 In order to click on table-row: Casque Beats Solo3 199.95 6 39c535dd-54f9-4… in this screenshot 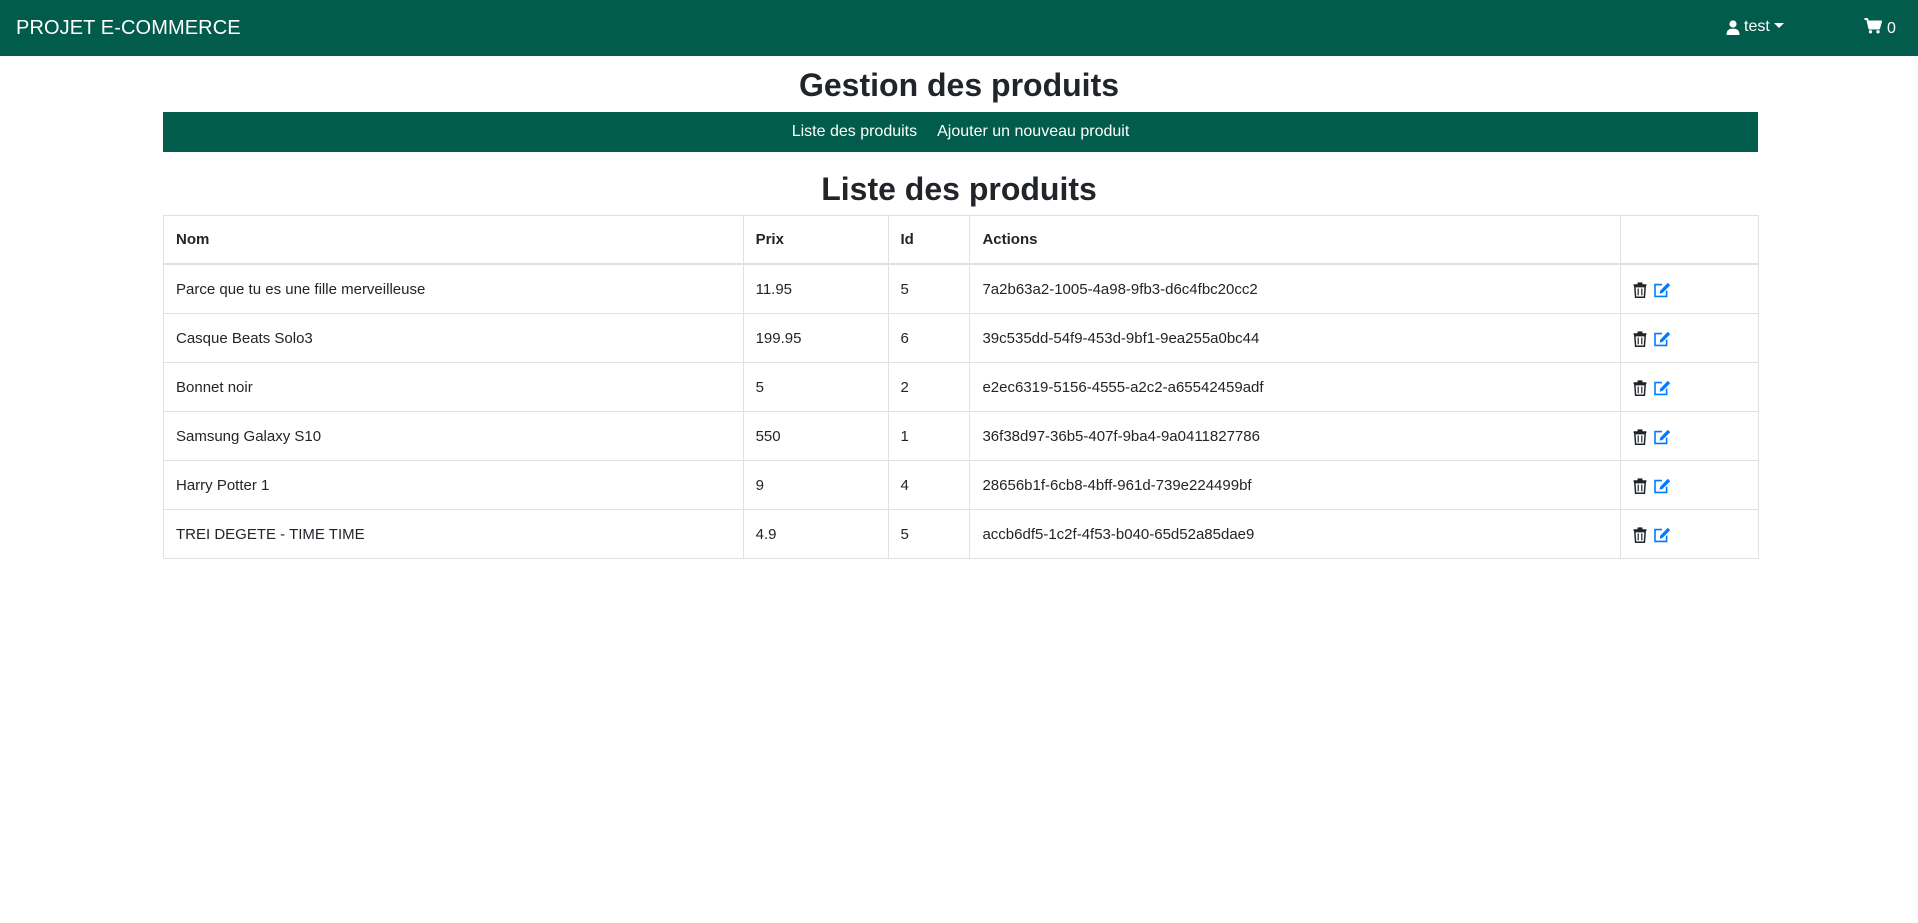, I will do `click(961, 338)`.